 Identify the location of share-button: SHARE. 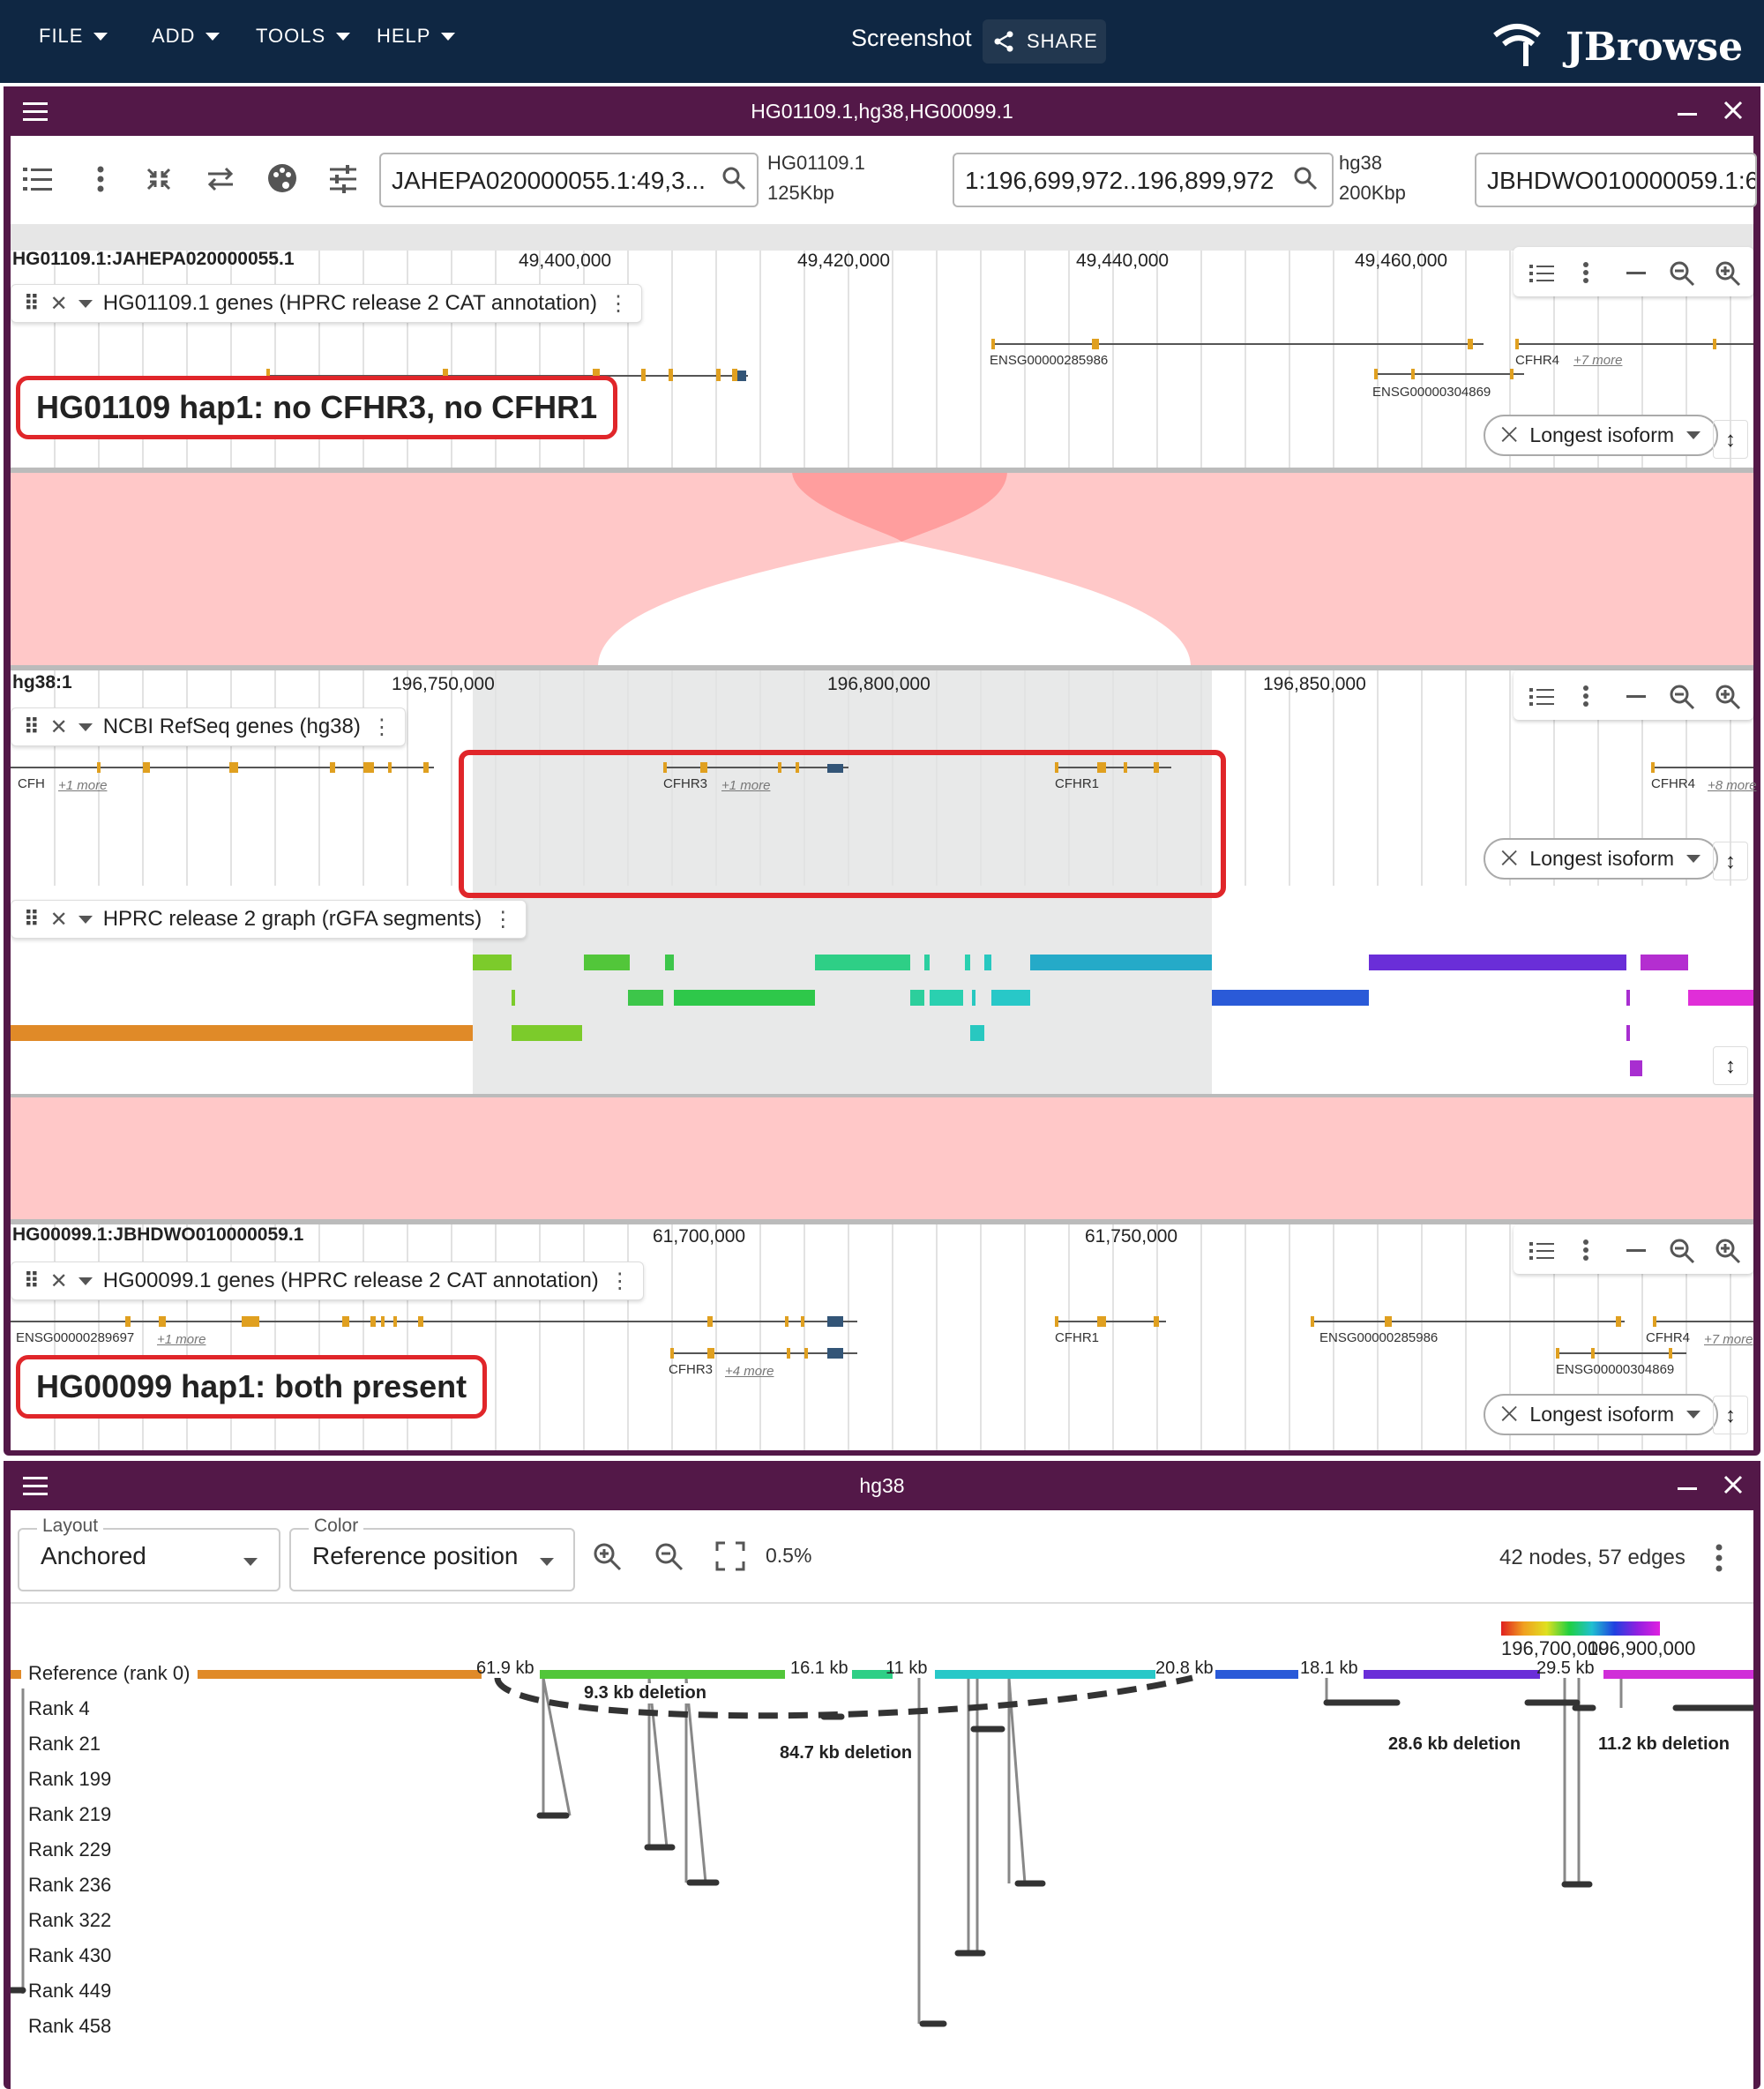
(1044, 41).